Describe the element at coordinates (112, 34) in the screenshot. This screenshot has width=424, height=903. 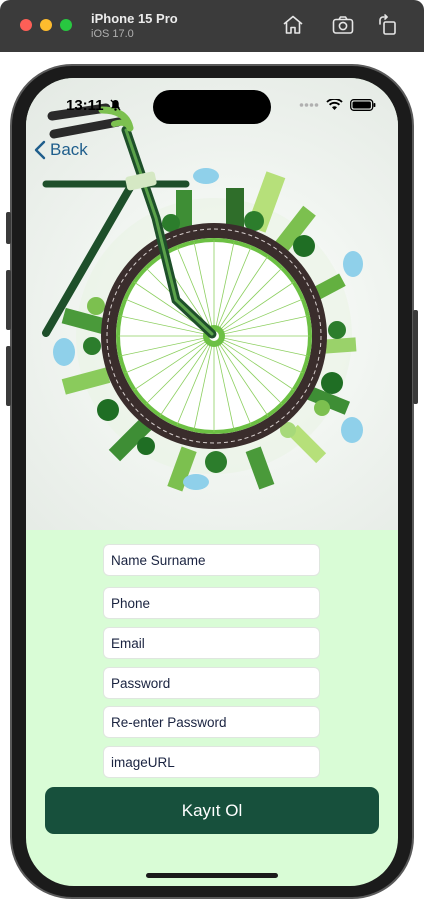
I see `simulator-os-version: iOS 17.0` at that location.